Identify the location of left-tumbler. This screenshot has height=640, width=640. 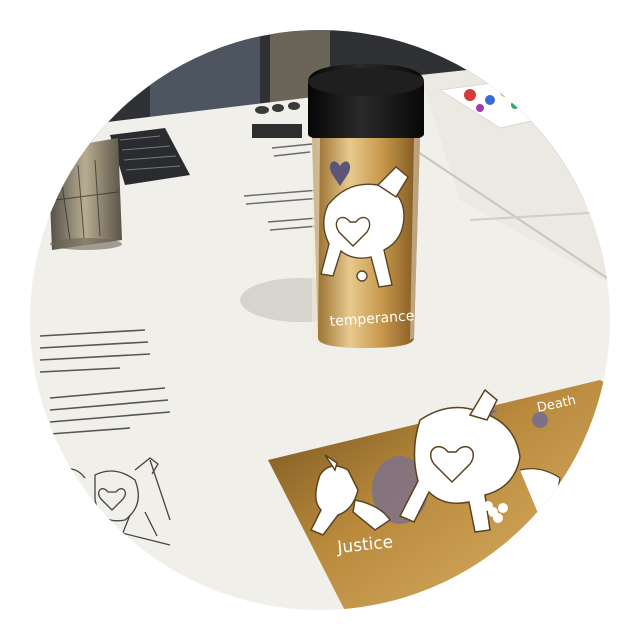
(85, 194).